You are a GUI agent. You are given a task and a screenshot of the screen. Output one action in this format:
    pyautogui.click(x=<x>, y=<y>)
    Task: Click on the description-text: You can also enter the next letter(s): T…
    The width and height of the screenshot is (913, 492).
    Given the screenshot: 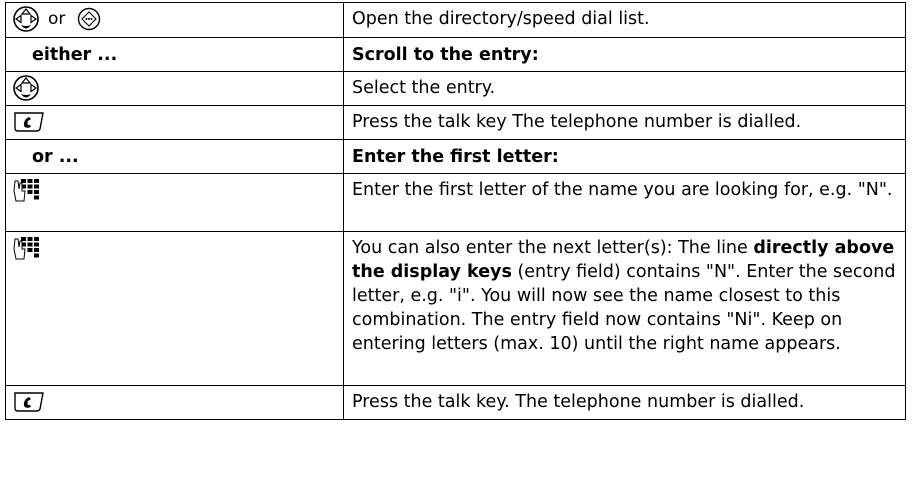 What is the action you would take?
    pyautogui.click(x=553, y=248)
    